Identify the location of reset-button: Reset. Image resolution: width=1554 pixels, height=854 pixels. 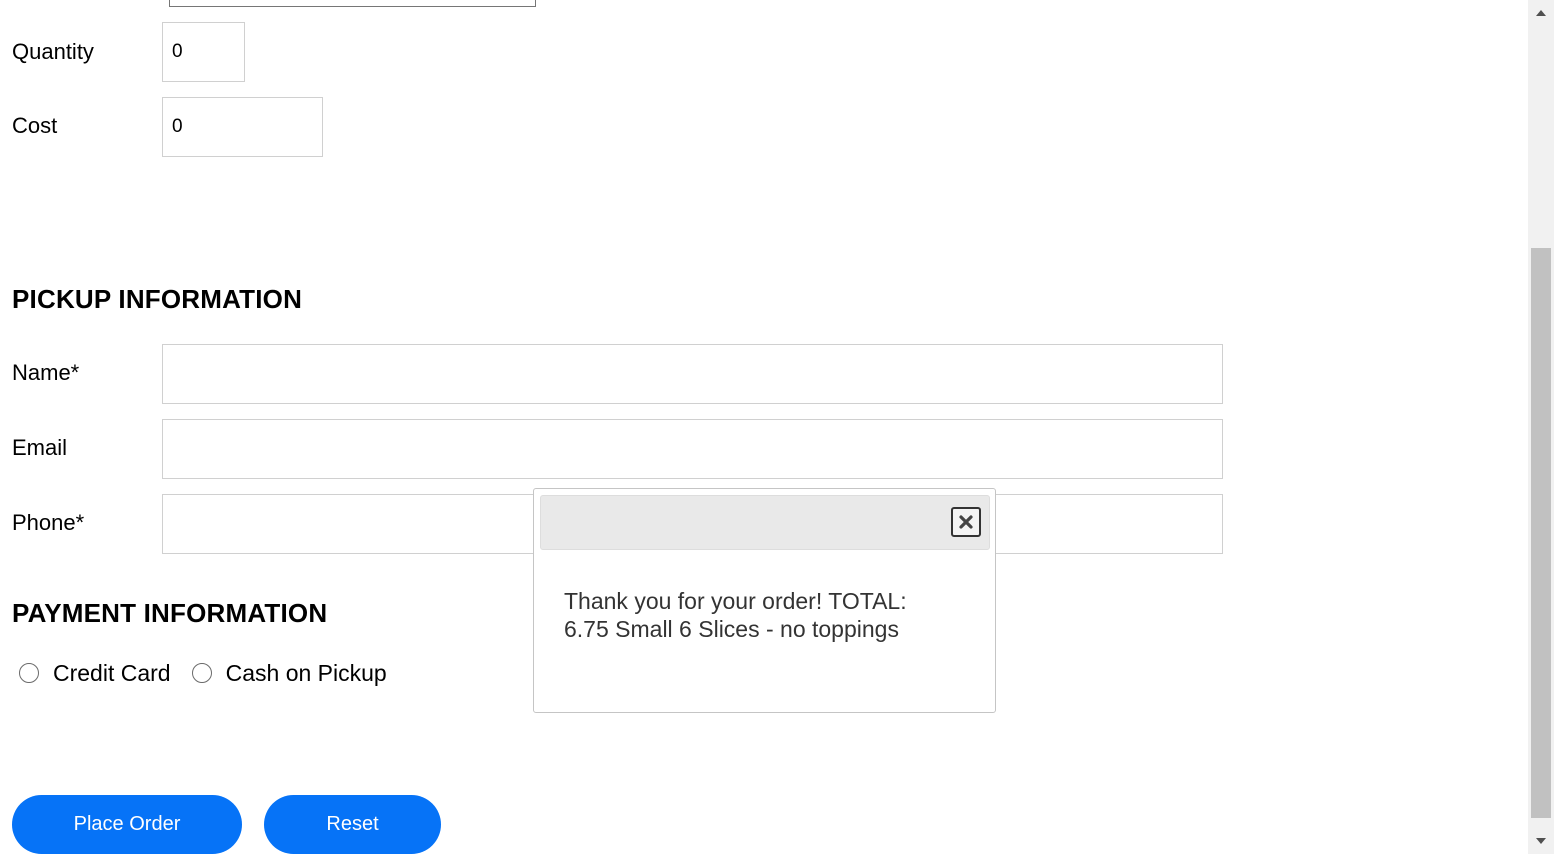
(352, 824).